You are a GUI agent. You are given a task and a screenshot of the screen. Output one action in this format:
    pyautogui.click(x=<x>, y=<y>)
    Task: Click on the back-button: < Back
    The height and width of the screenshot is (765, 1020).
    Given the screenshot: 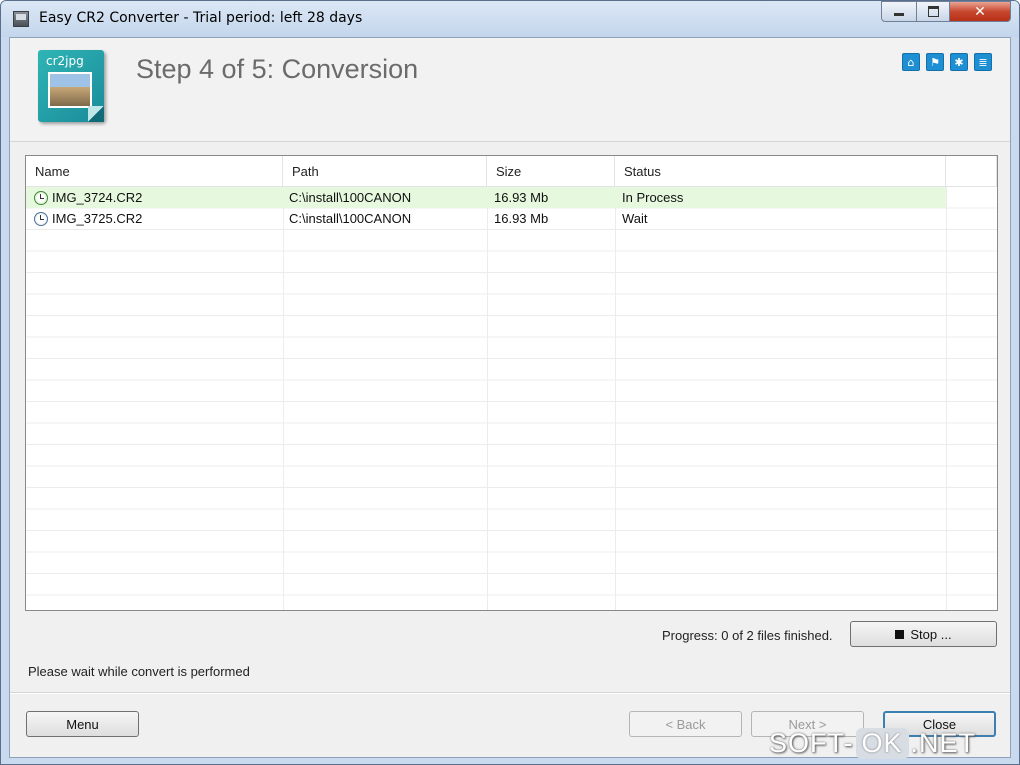 What is the action you would take?
    pyautogui.click(x=685, y=724)
    